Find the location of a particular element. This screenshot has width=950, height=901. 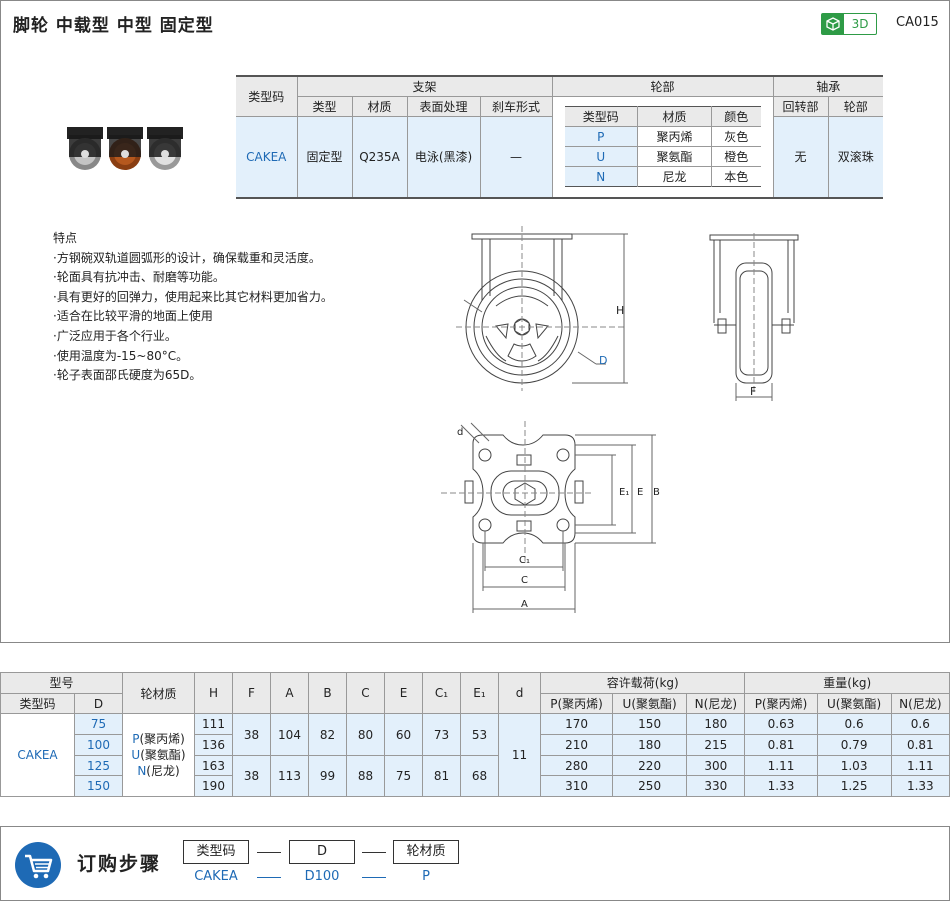

3d-label: 3D is located at coordinates (860, 24).